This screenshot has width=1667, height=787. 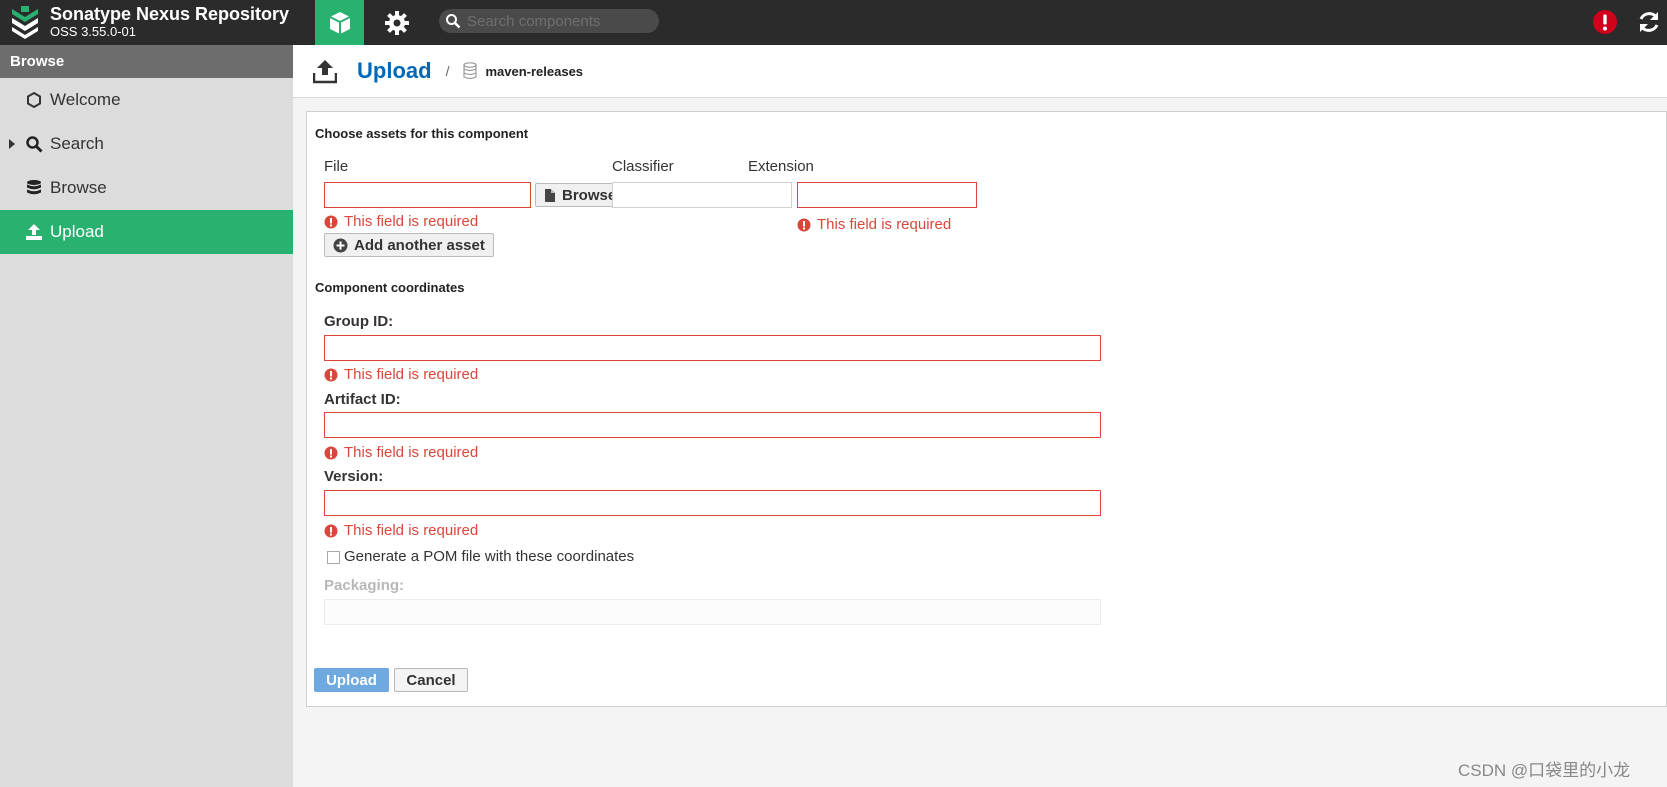 I want to click on add-another-asset-button: Add another asset, so click(x=409, y=245).